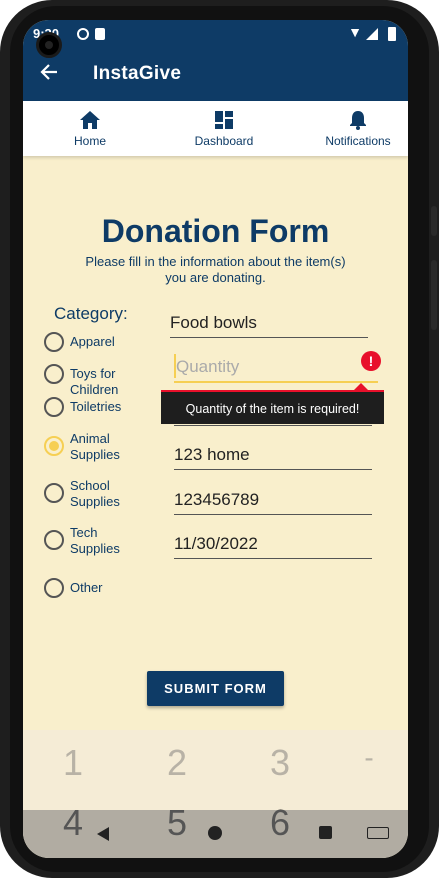  Describe the element at coordinates (369, 758) in the screenshot. I see `key-minus: -` at that location.